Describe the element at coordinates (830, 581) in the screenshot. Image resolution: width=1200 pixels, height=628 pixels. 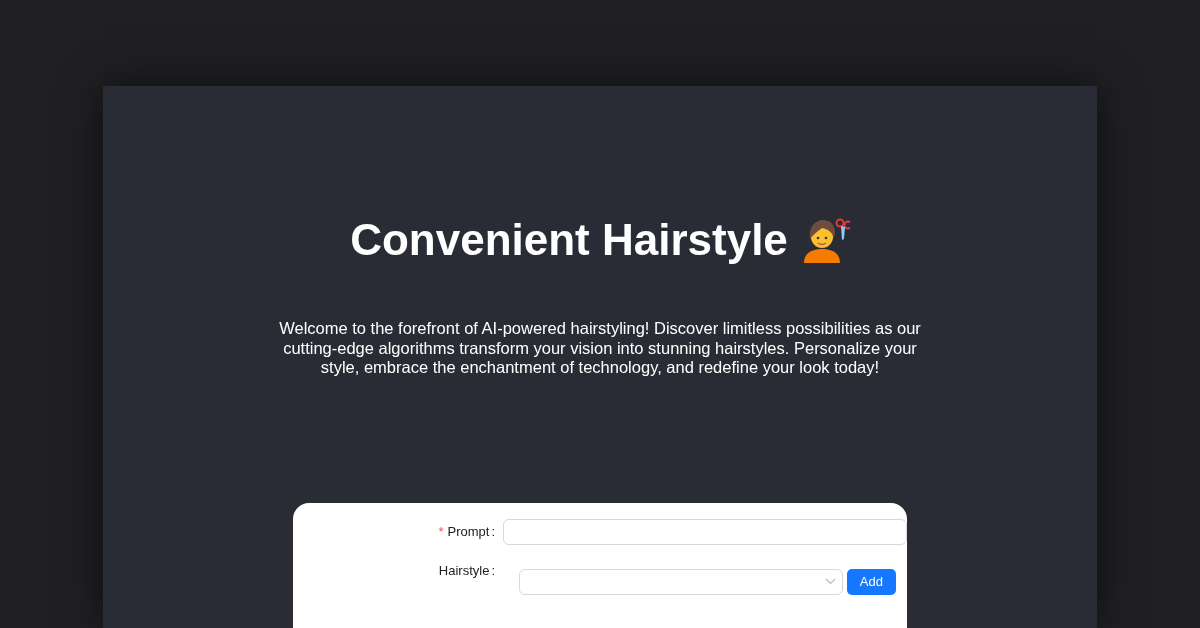
I see `chevron-down-icon` at that location.